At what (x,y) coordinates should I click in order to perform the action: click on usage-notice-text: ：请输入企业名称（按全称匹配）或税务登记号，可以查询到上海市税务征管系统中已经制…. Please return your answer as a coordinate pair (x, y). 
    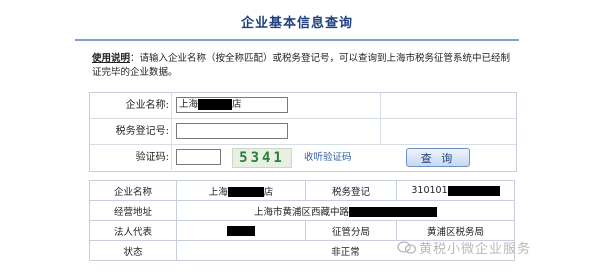
    Looking at the image, I should click on (301, 65).